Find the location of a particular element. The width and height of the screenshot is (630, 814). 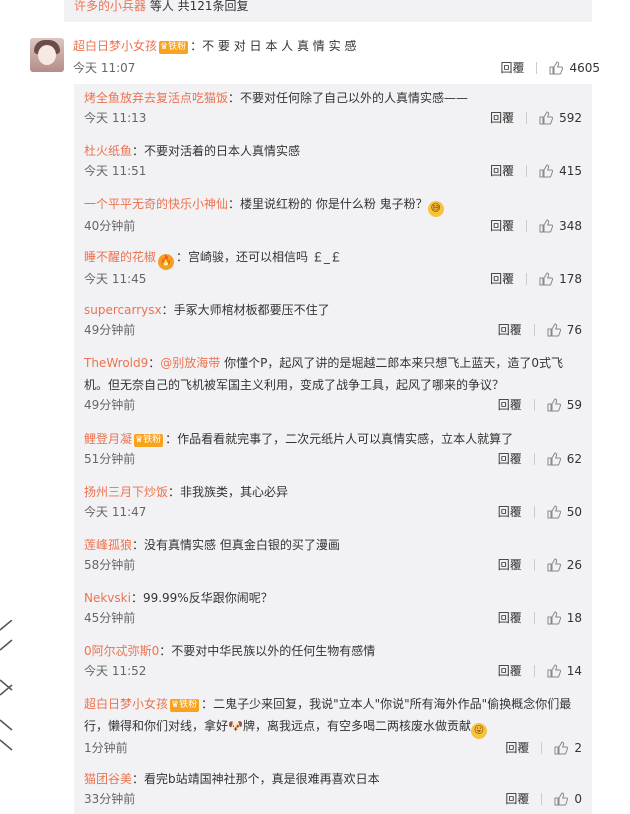

like-count: 62 is located at coordinates (574, 458).